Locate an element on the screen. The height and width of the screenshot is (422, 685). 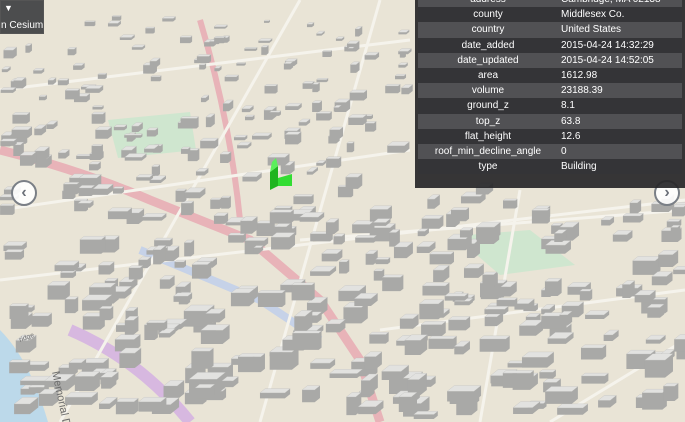
property-value: Building is located at coordinates (620, 167).